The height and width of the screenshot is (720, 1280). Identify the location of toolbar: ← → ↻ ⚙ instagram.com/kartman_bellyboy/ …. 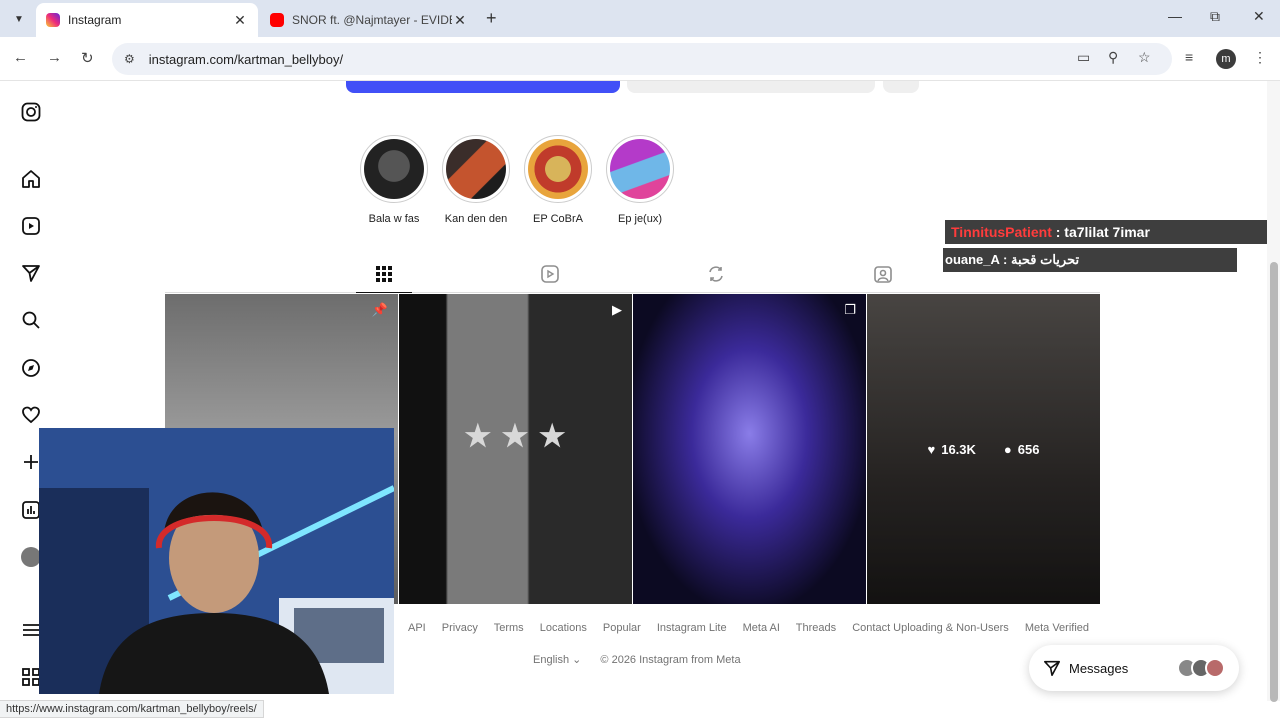
(640, 59).